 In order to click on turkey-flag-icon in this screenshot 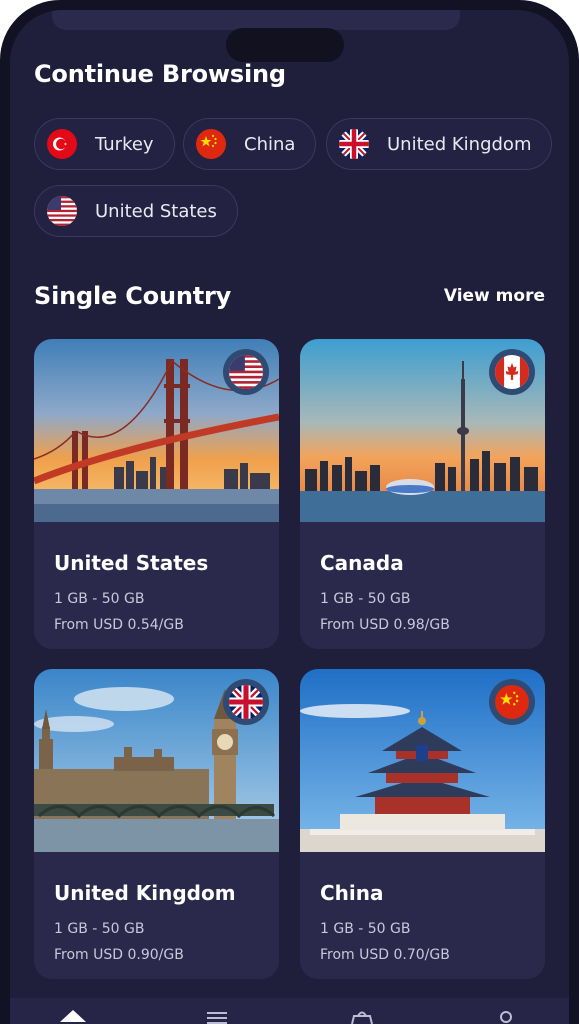, I will do `click(62, 144)`.